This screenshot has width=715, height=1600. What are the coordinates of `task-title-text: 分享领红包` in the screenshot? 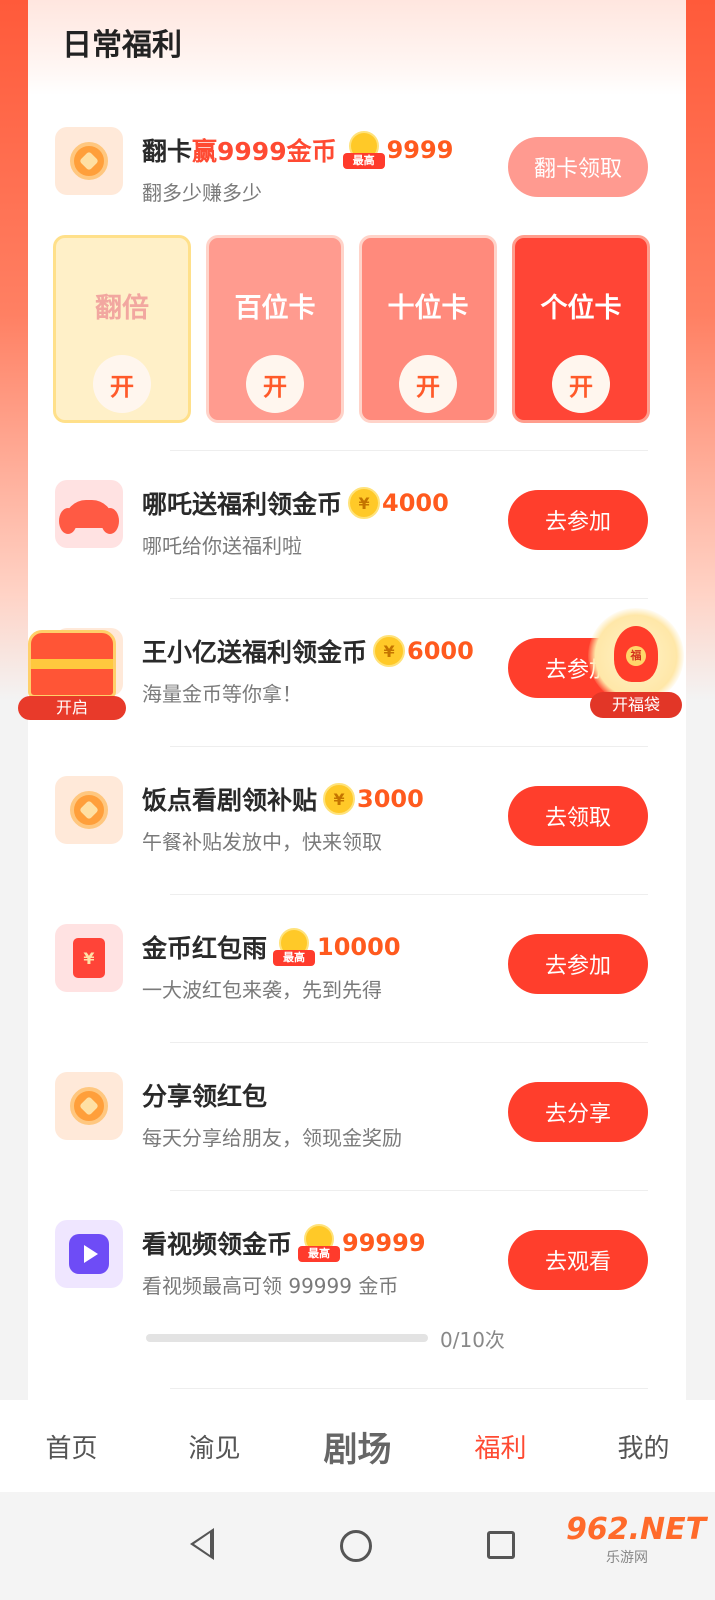 It's located at (205, 1096).